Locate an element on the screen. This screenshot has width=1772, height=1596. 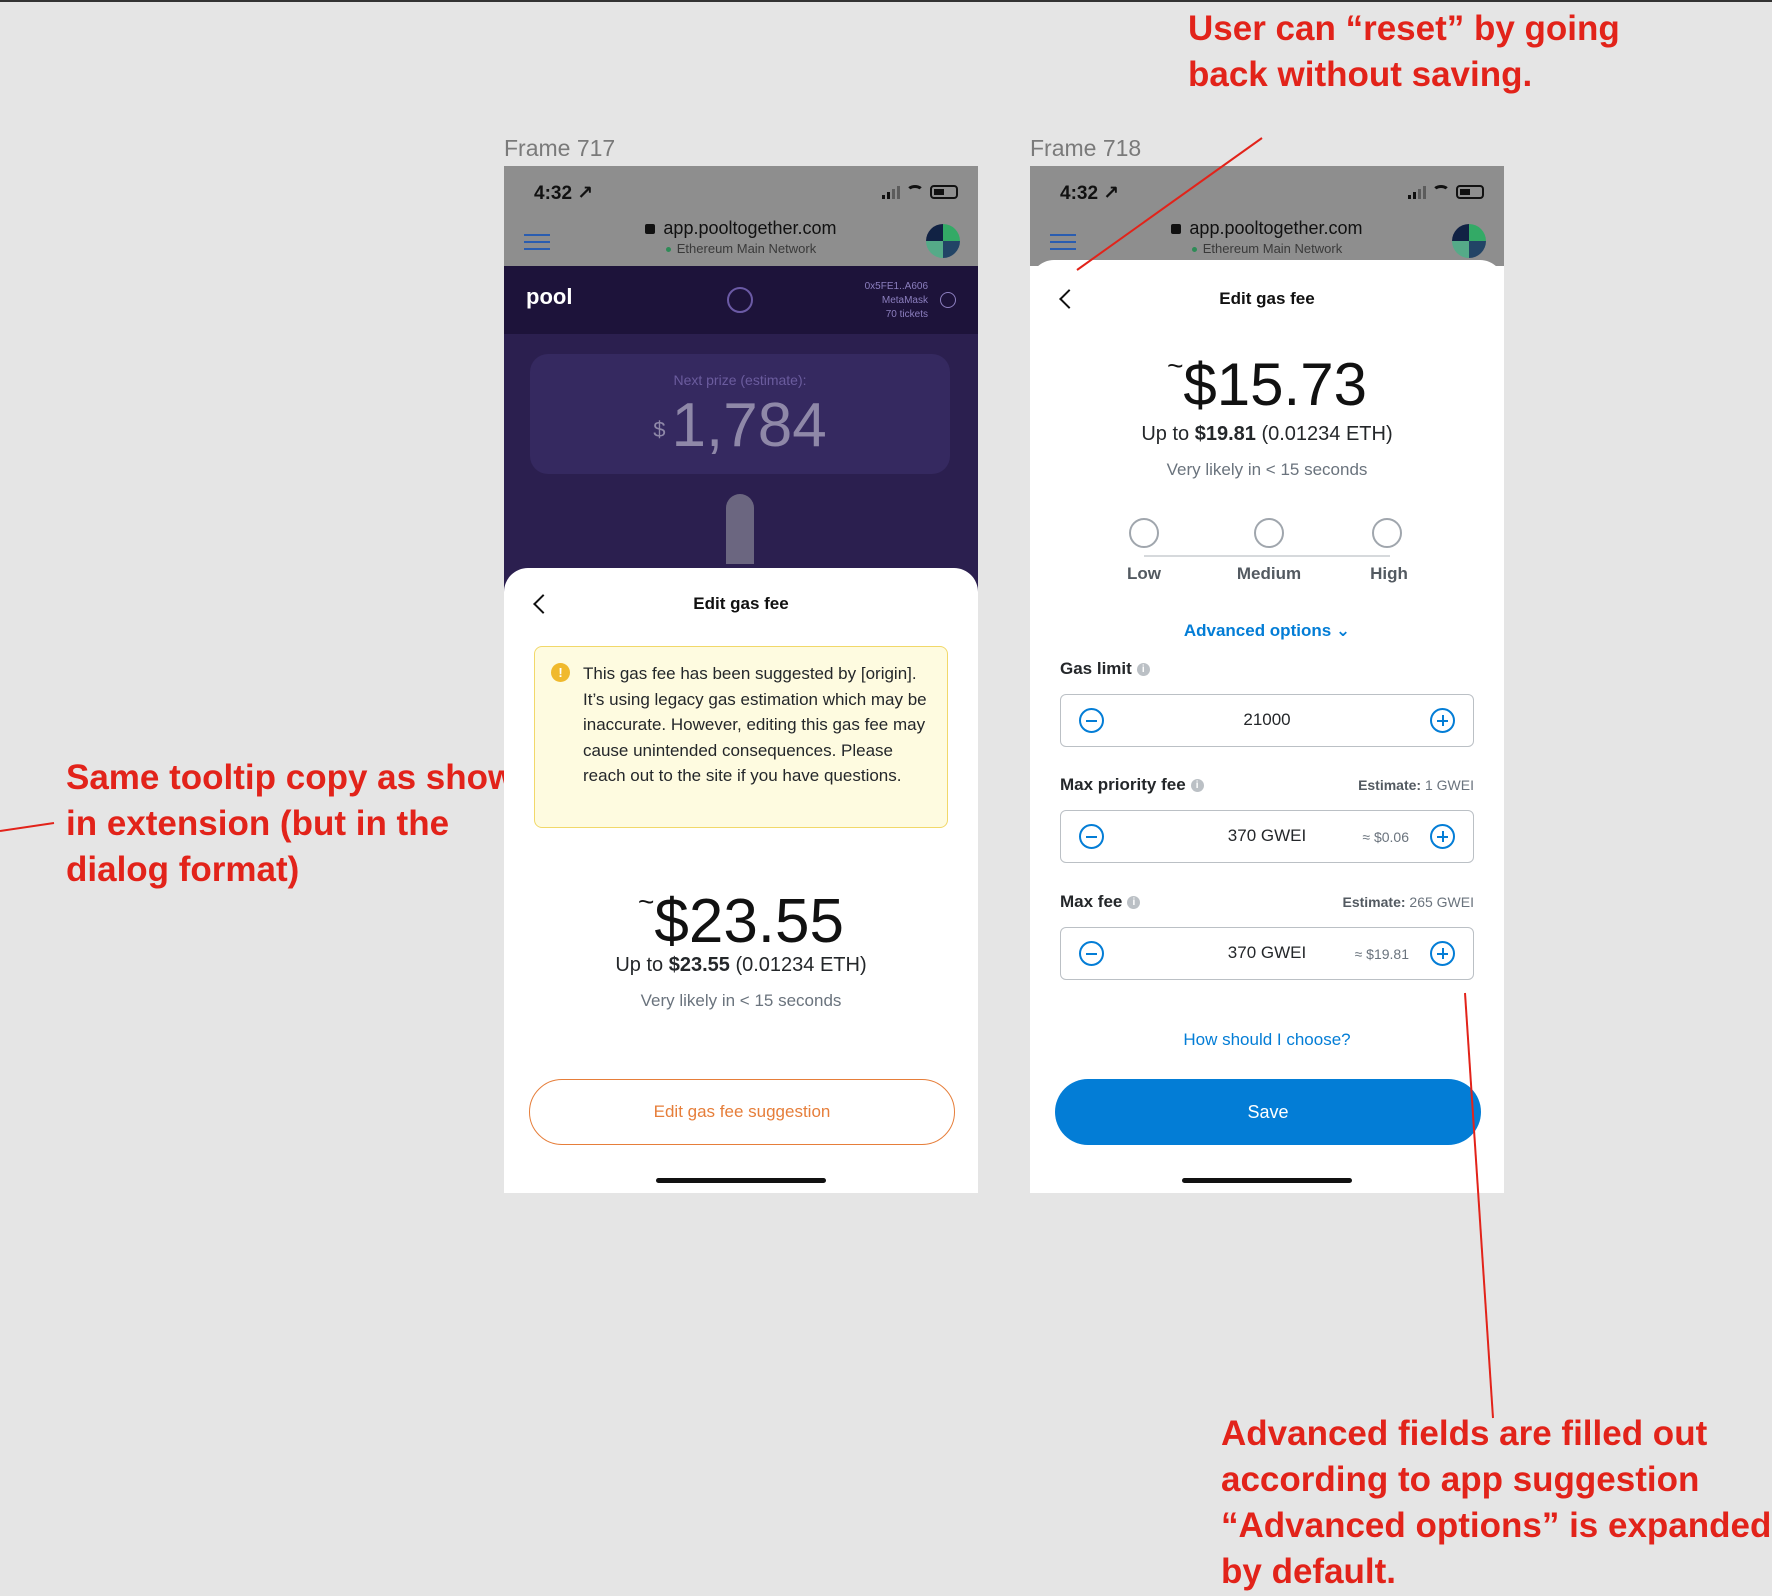
tooltip-connector-line is located at coordinates (27, 827).